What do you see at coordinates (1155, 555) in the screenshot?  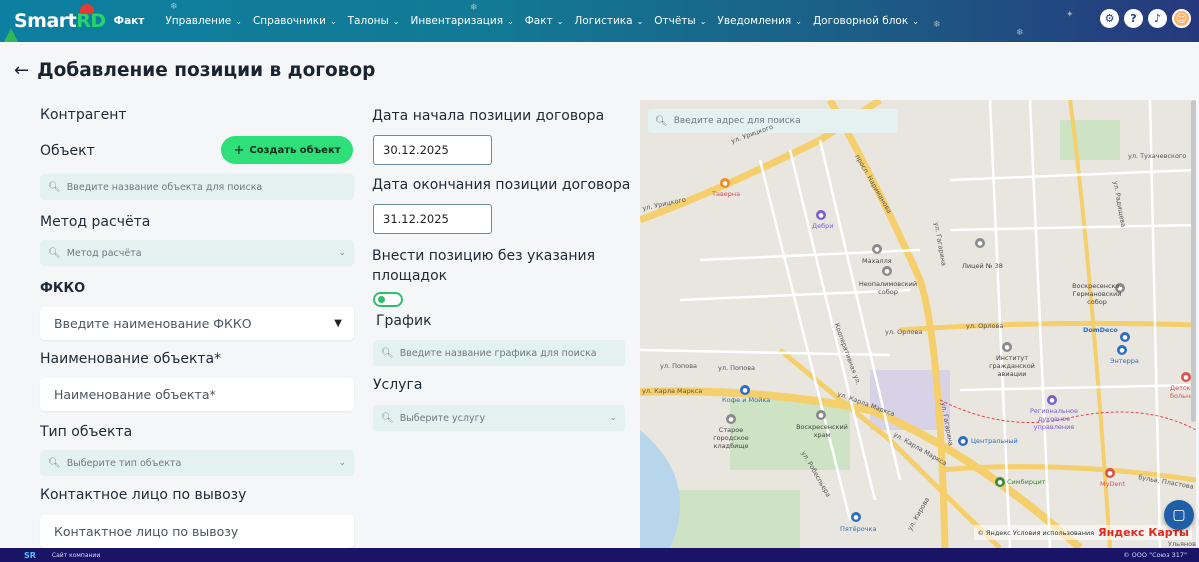 I see `footer-copyright: © ООО "Союз 317"` at bounding box center [1155, 555].